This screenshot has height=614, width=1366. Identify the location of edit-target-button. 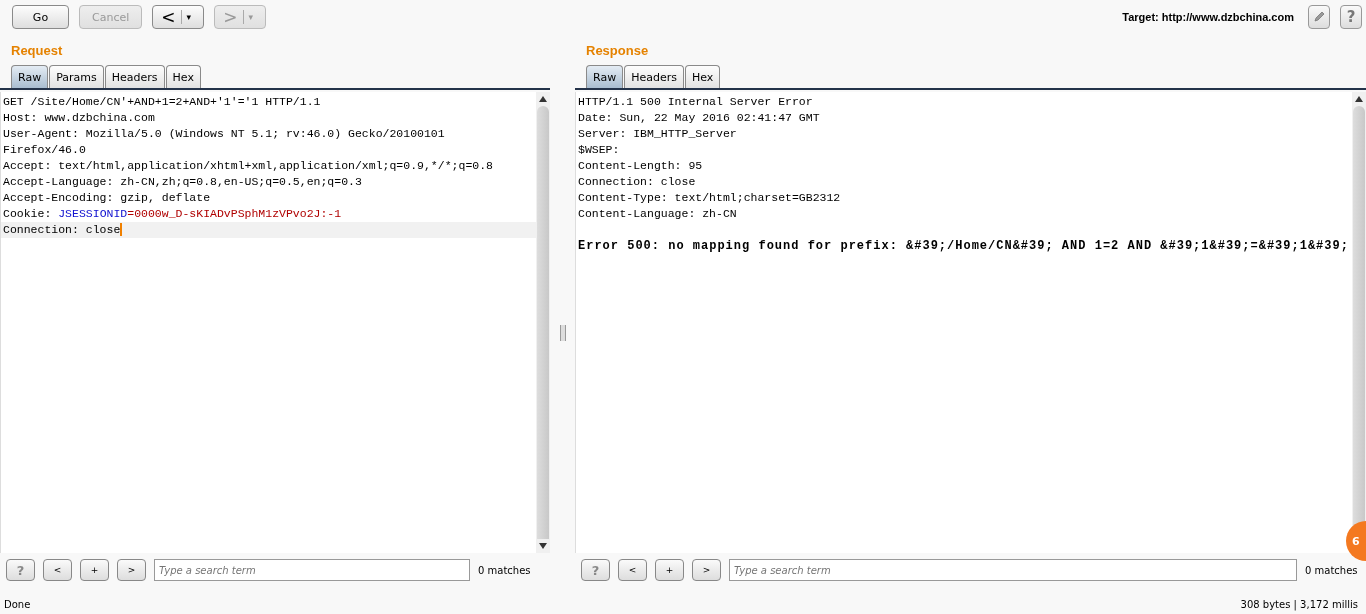
(1319, 17).